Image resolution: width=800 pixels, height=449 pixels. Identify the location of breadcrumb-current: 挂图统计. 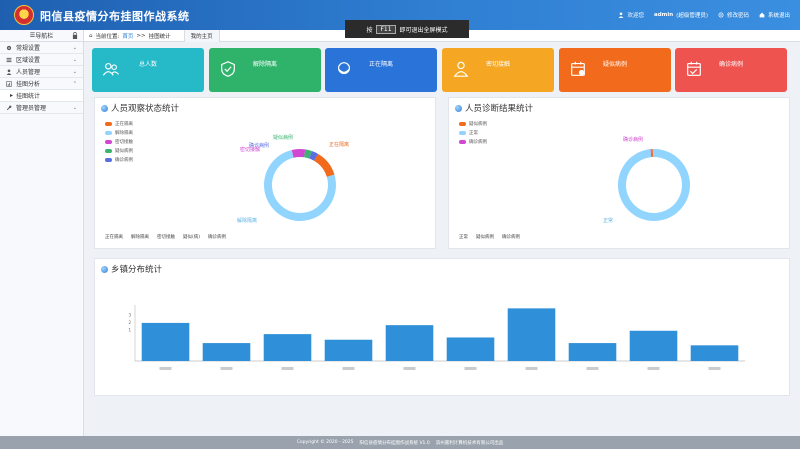
(159, 36).